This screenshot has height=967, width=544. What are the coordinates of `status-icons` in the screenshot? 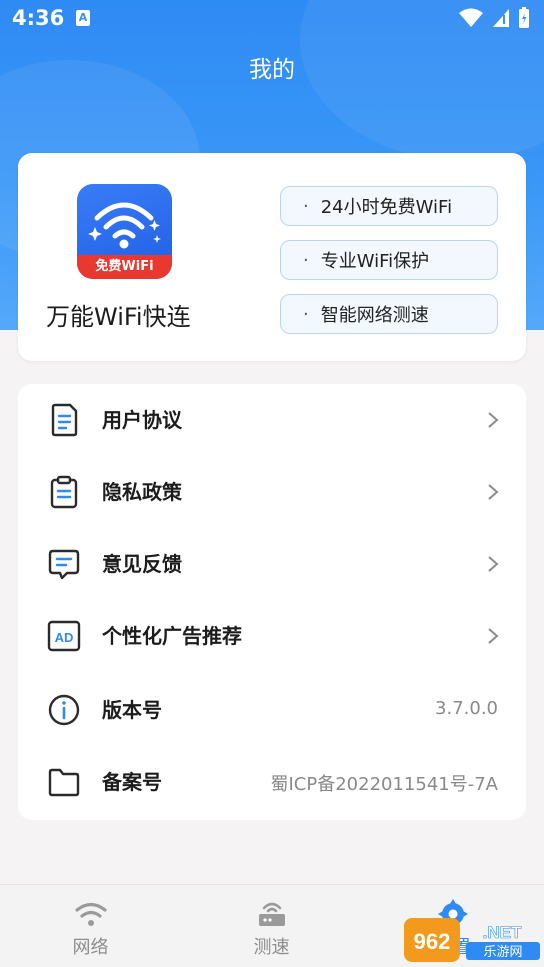 It's located at (494, 18).